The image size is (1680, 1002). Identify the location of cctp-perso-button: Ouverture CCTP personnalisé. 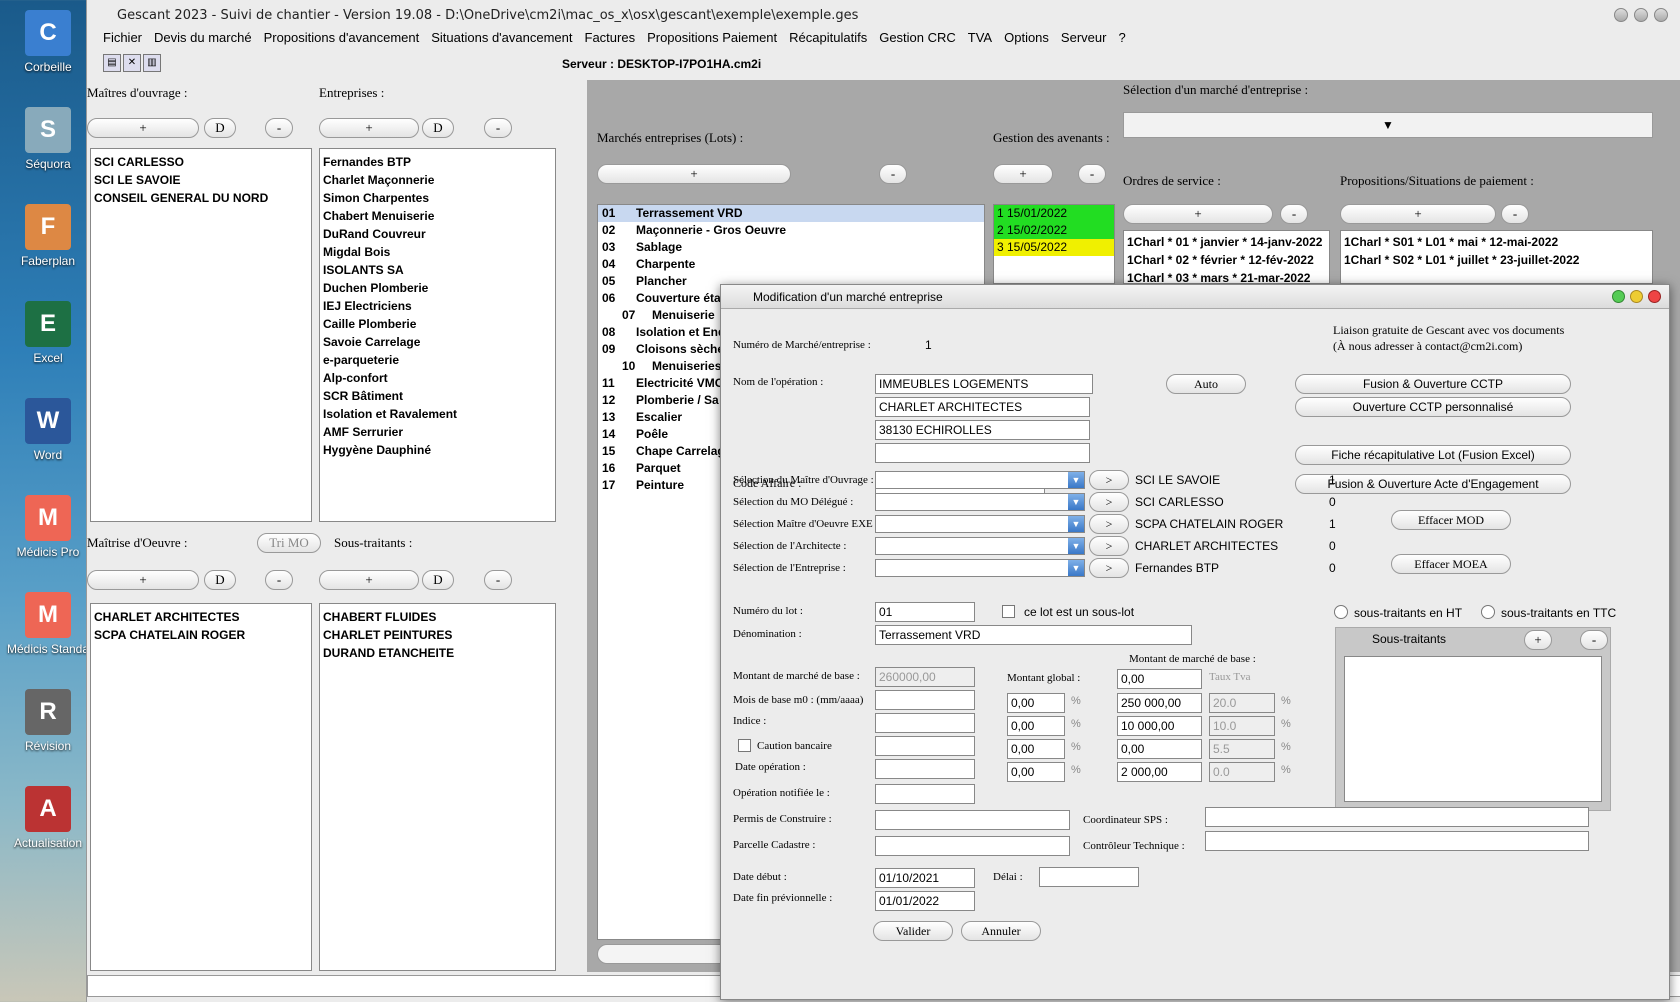
(1433, 407).